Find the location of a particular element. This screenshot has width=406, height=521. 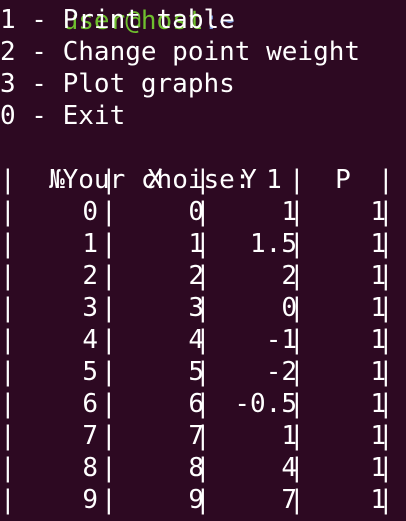

cell-y: -1 is located at coordinates (281, 340).